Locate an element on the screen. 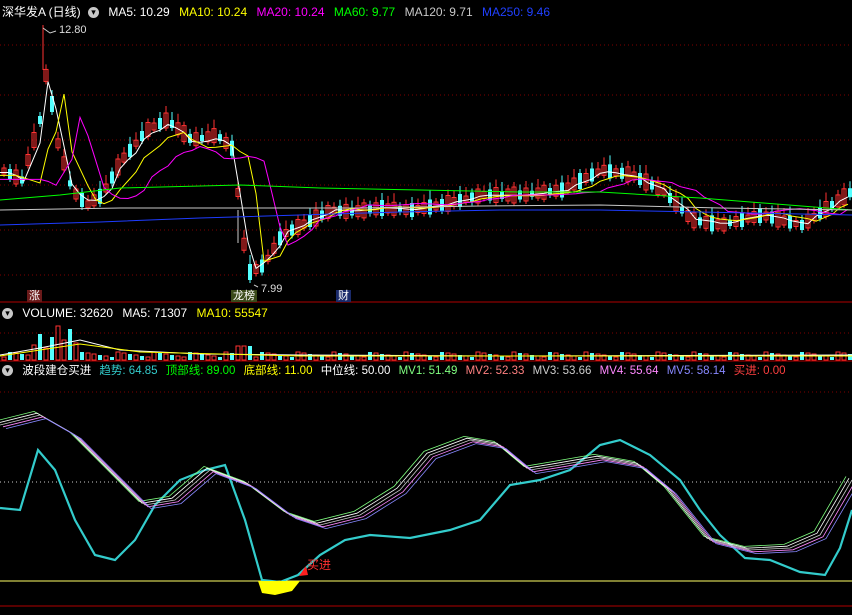  indicator-title: 波段建仓买进 is located at coordinates (56, 371).